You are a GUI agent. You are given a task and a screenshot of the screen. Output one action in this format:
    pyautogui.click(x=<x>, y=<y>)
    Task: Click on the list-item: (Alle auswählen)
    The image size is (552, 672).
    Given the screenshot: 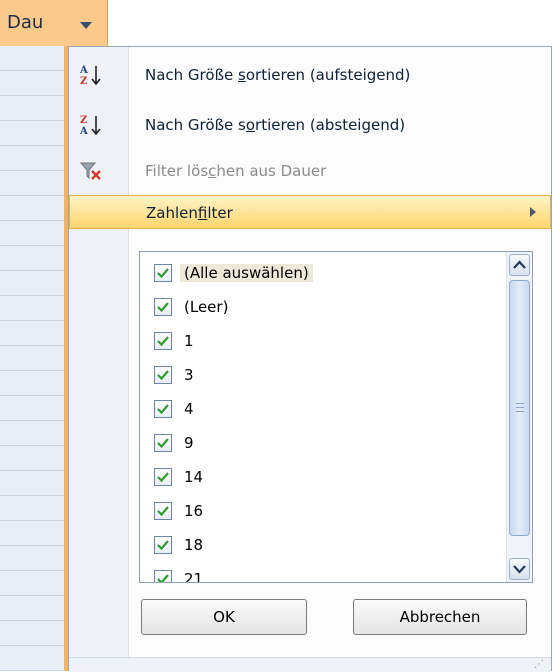 What is the action you would take?
    pyautogui.click(x=320, y=273)
    